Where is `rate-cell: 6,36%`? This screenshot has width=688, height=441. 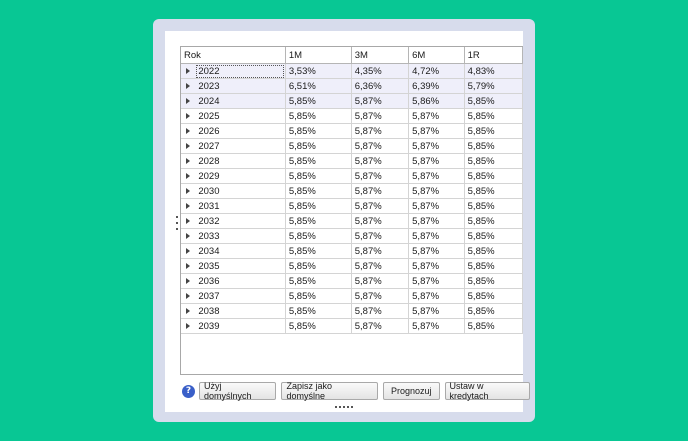
rate-cell: 6,36% is located at coordinates (380, 86).